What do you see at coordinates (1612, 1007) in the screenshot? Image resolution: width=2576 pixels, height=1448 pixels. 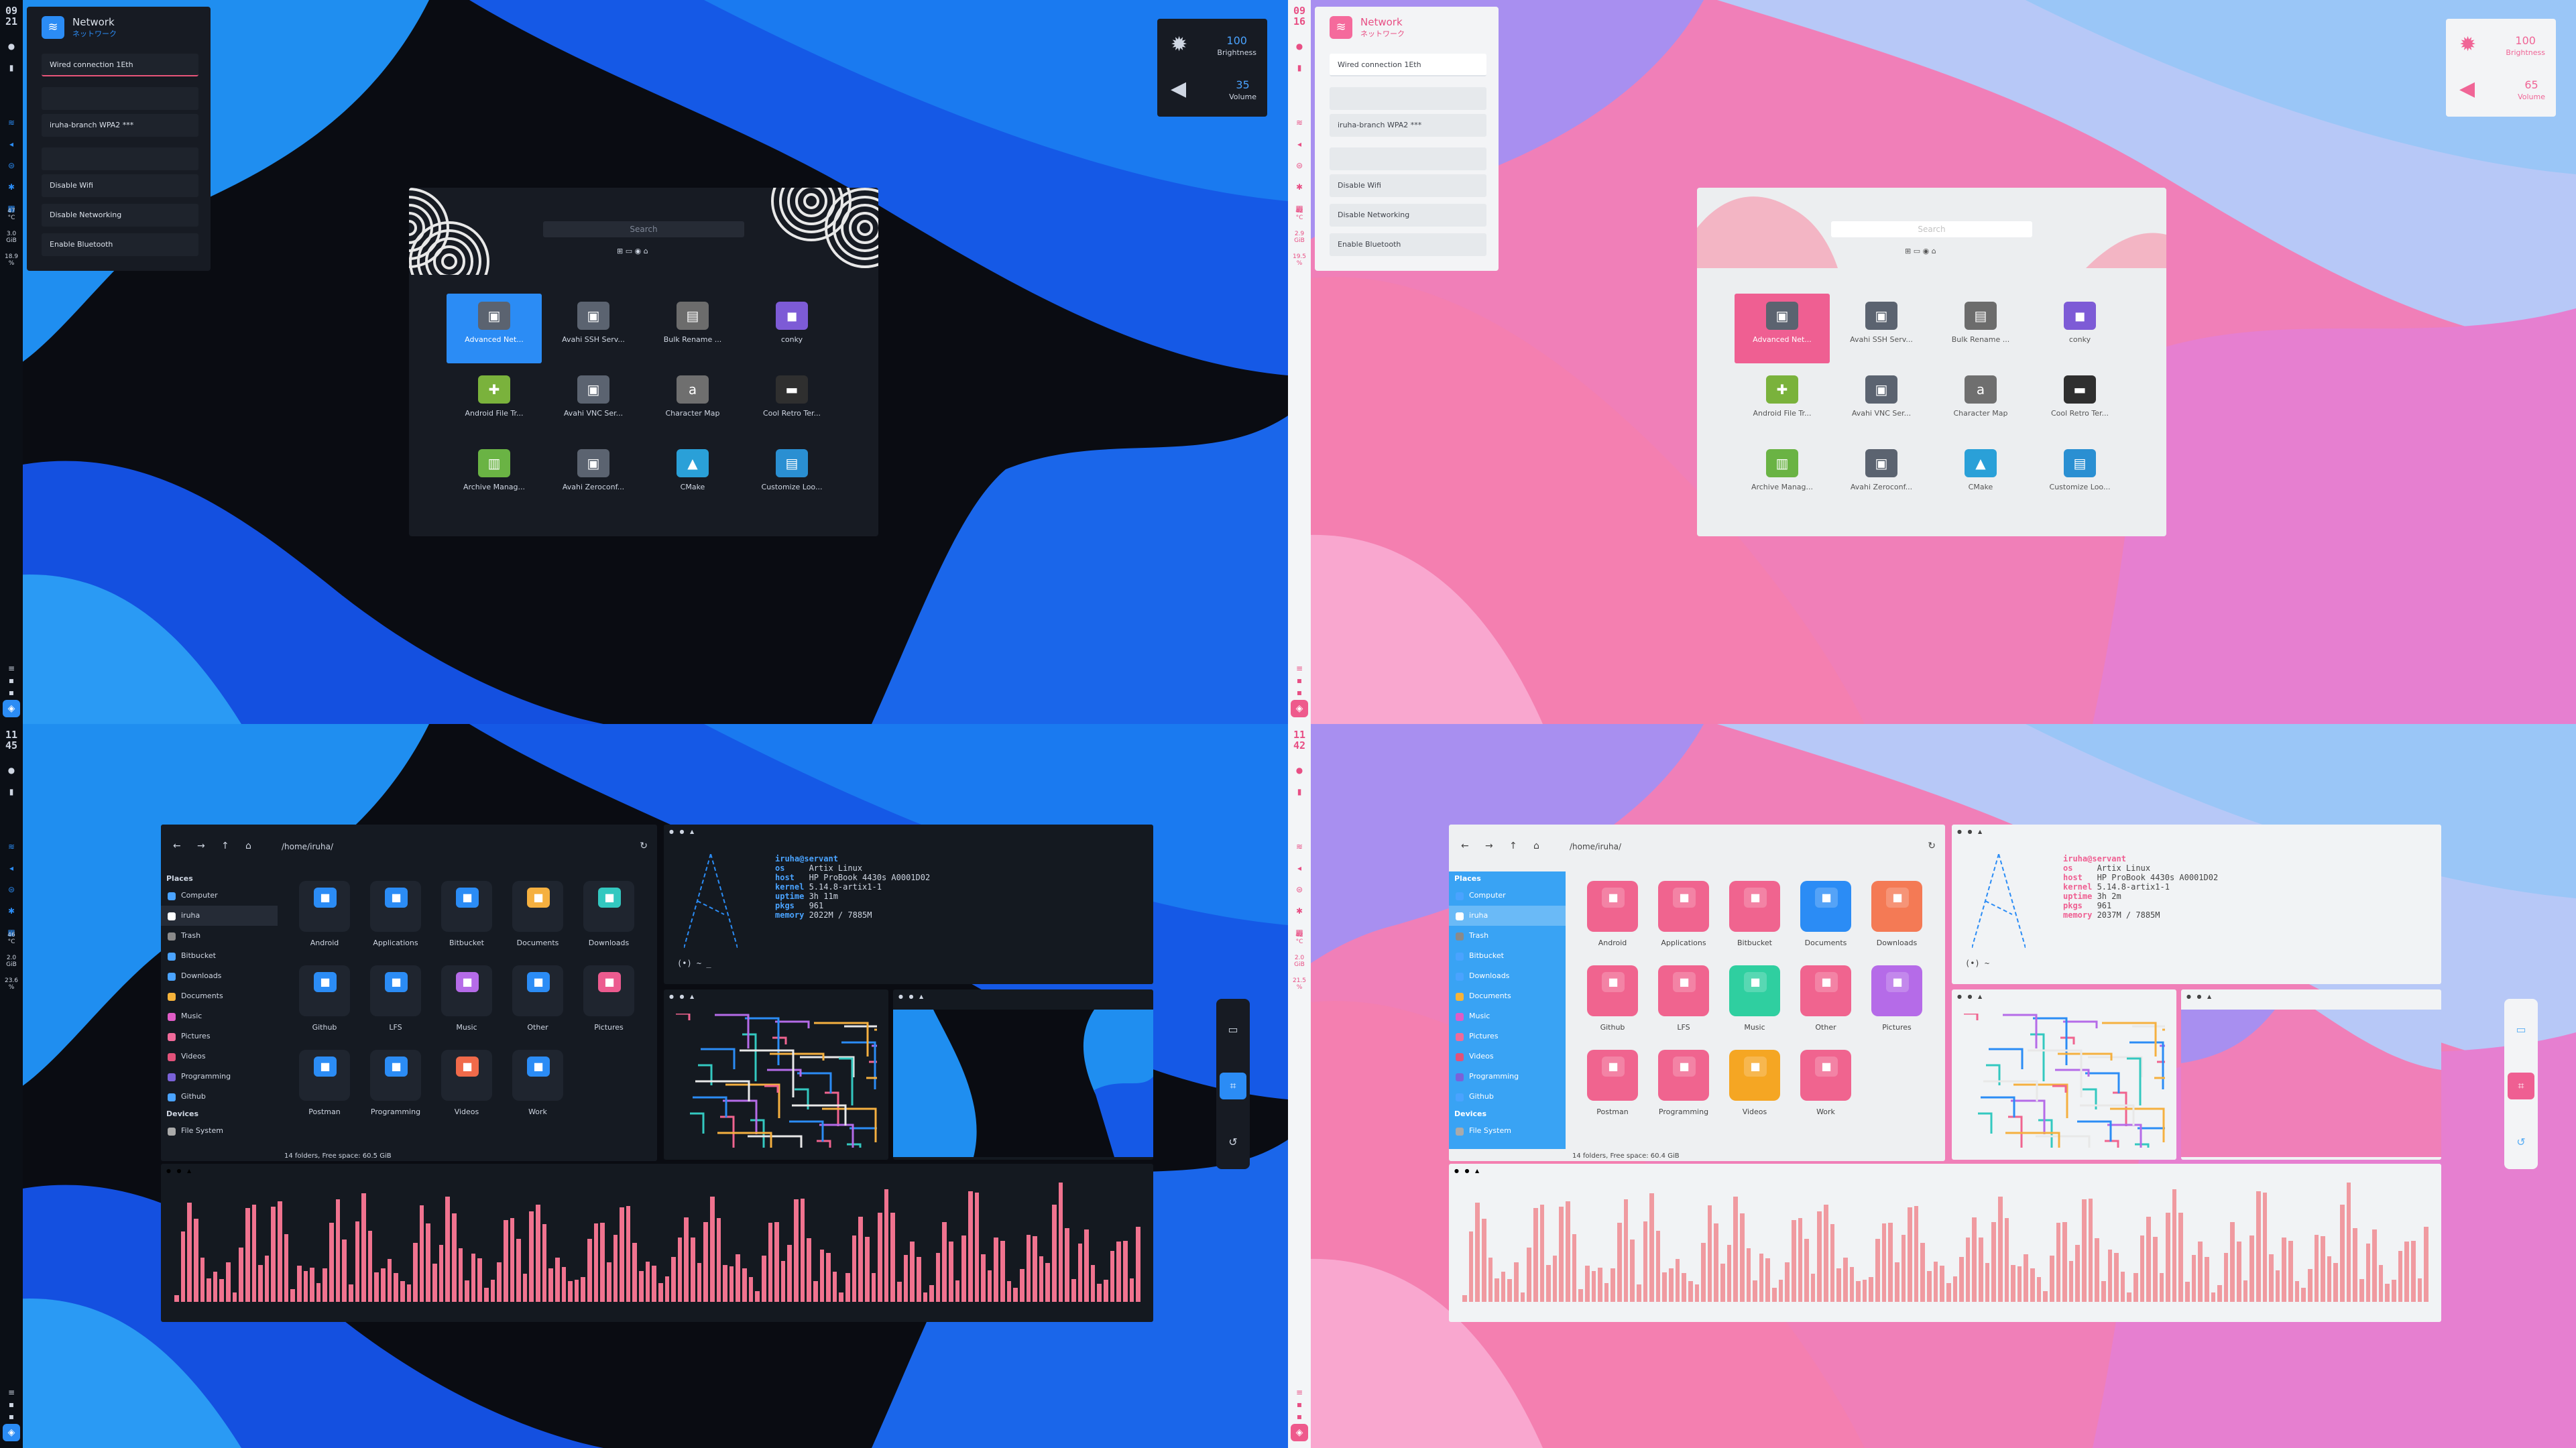 I see `folder-item: ■ Github` at bounding box center [1612, 1007].